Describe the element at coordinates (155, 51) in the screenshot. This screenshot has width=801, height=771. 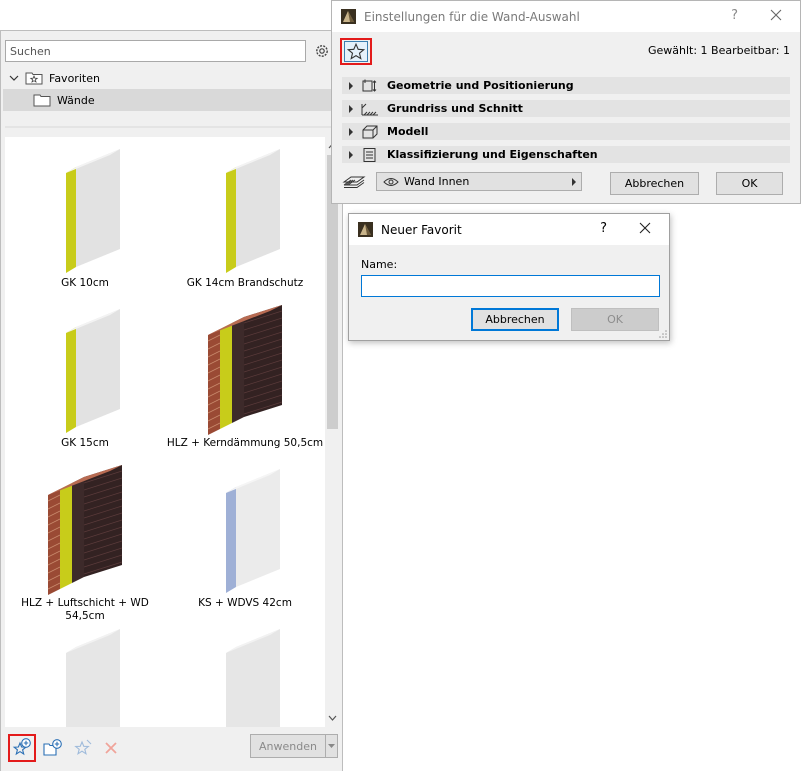
I see `search-input` at that location.